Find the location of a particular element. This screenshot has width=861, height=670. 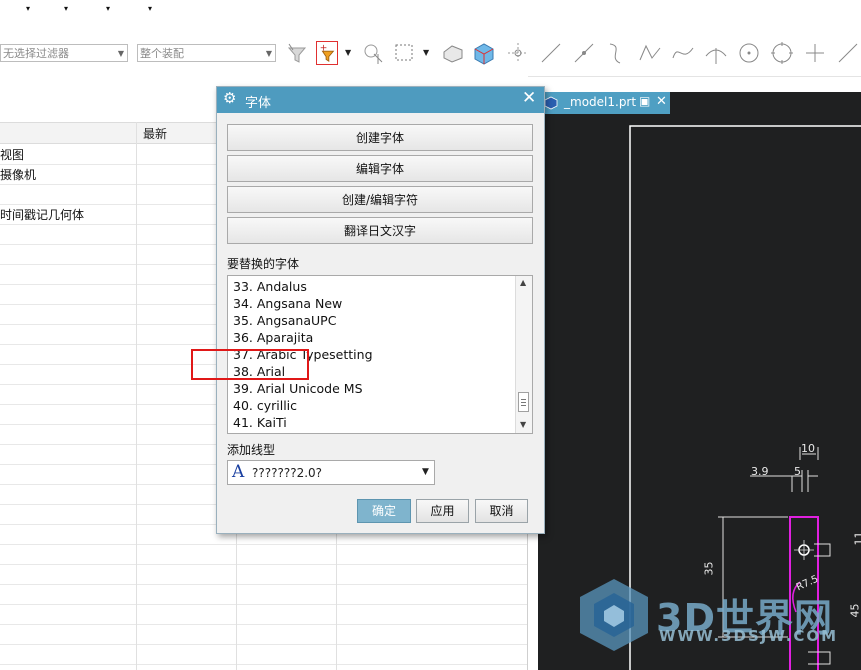

nav-row-label: 时间戳记几何体 is located at coordinates (42, 215).